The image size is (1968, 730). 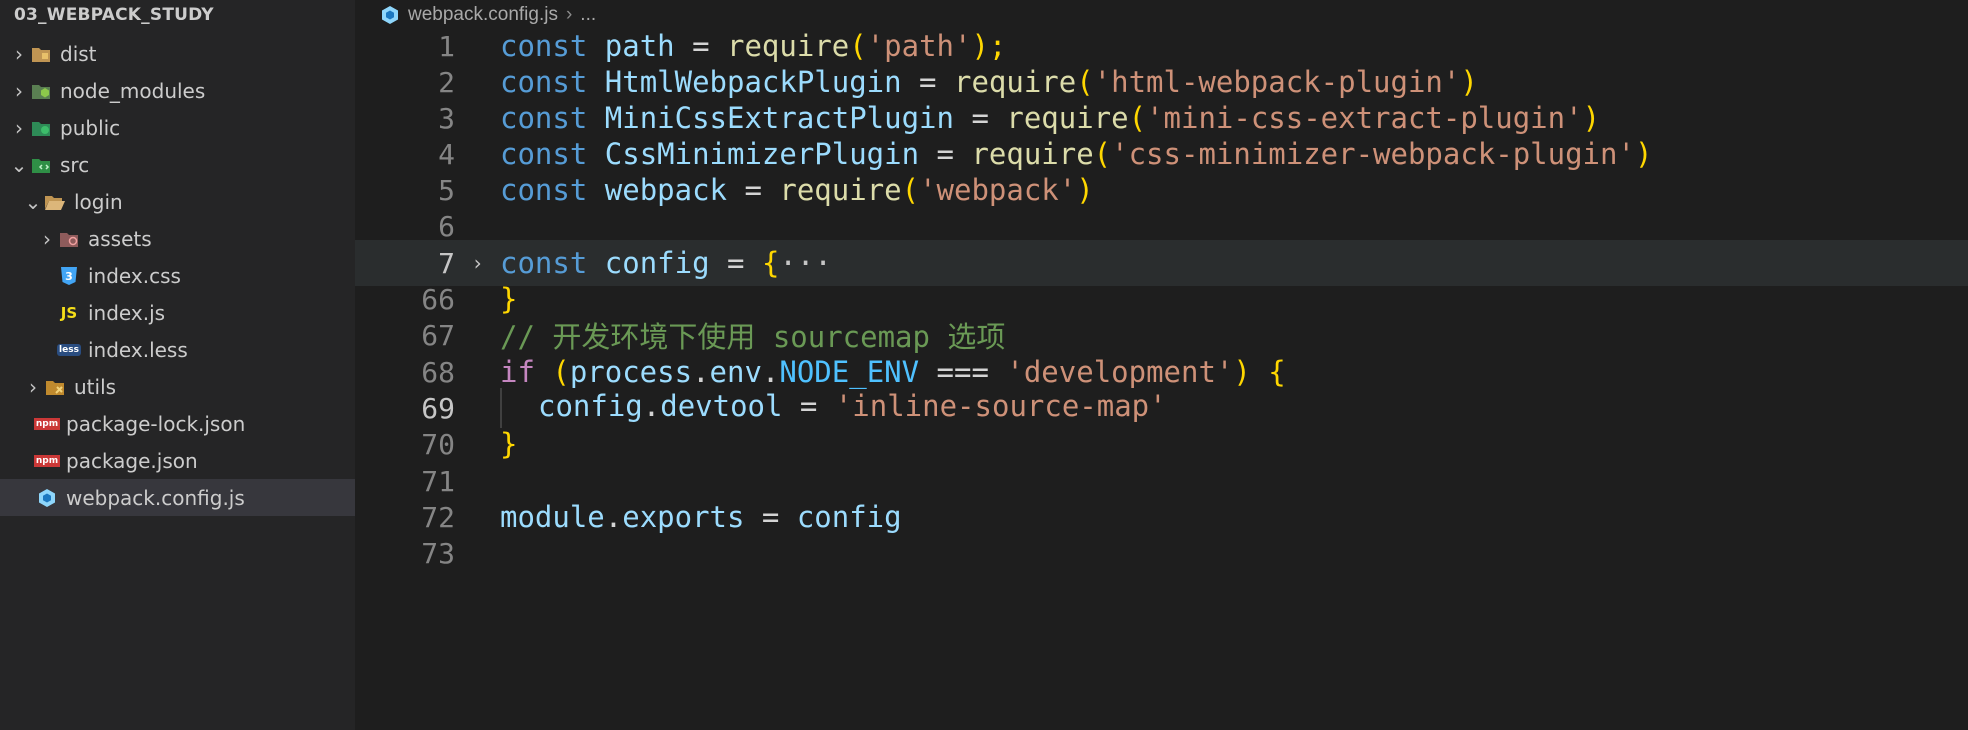 I want to click on tree-item-index-js: JS index.js, so click(x=206, y=312).